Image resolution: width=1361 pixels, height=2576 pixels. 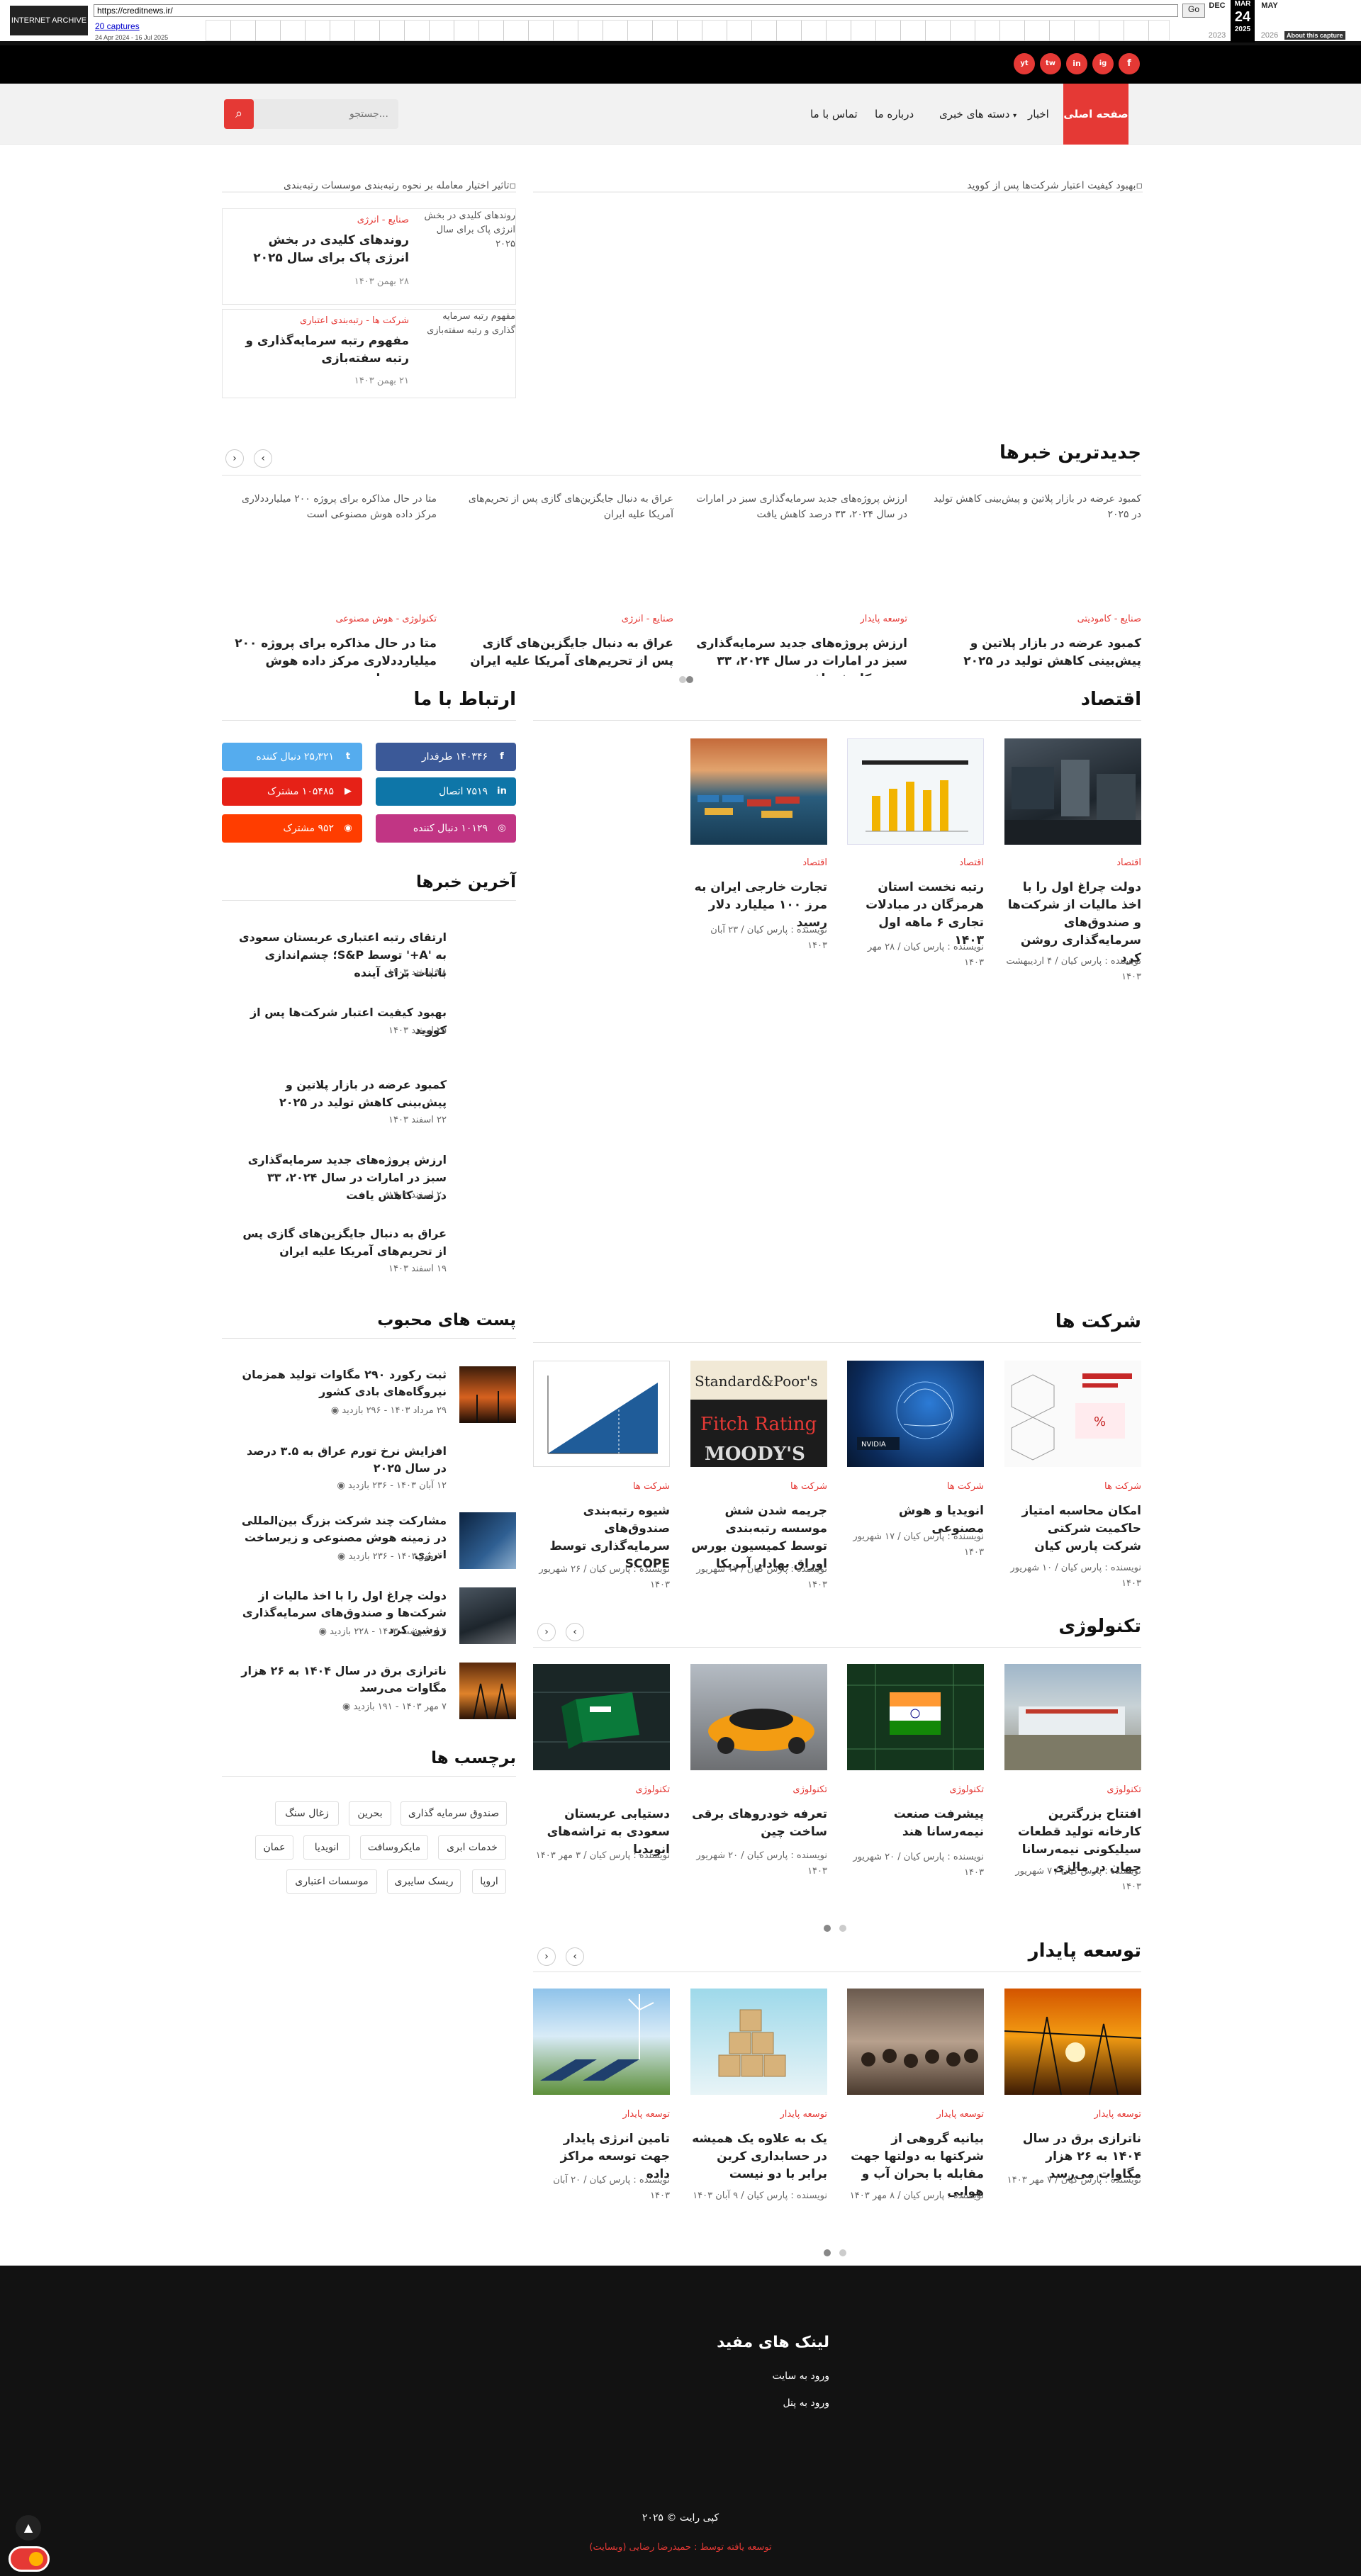 I want to click on economy-image-port, so click(x=759, y=791).